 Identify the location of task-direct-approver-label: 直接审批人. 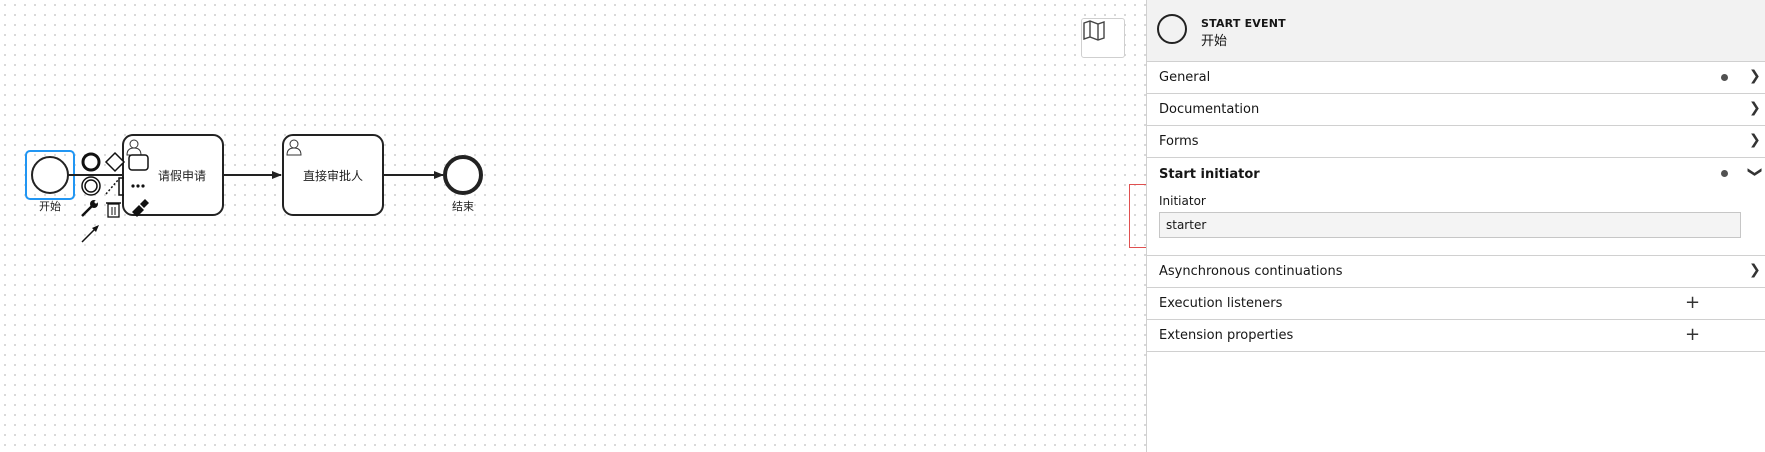
(332, 176).